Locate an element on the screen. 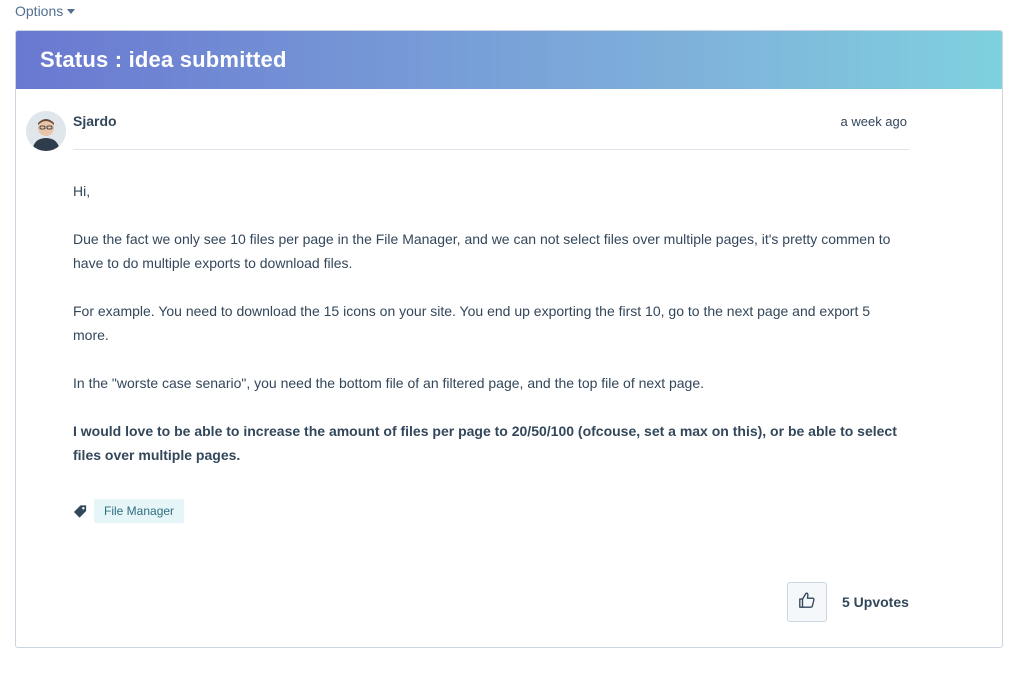  thumbs-up-icon is located at coordinates (807, 602).